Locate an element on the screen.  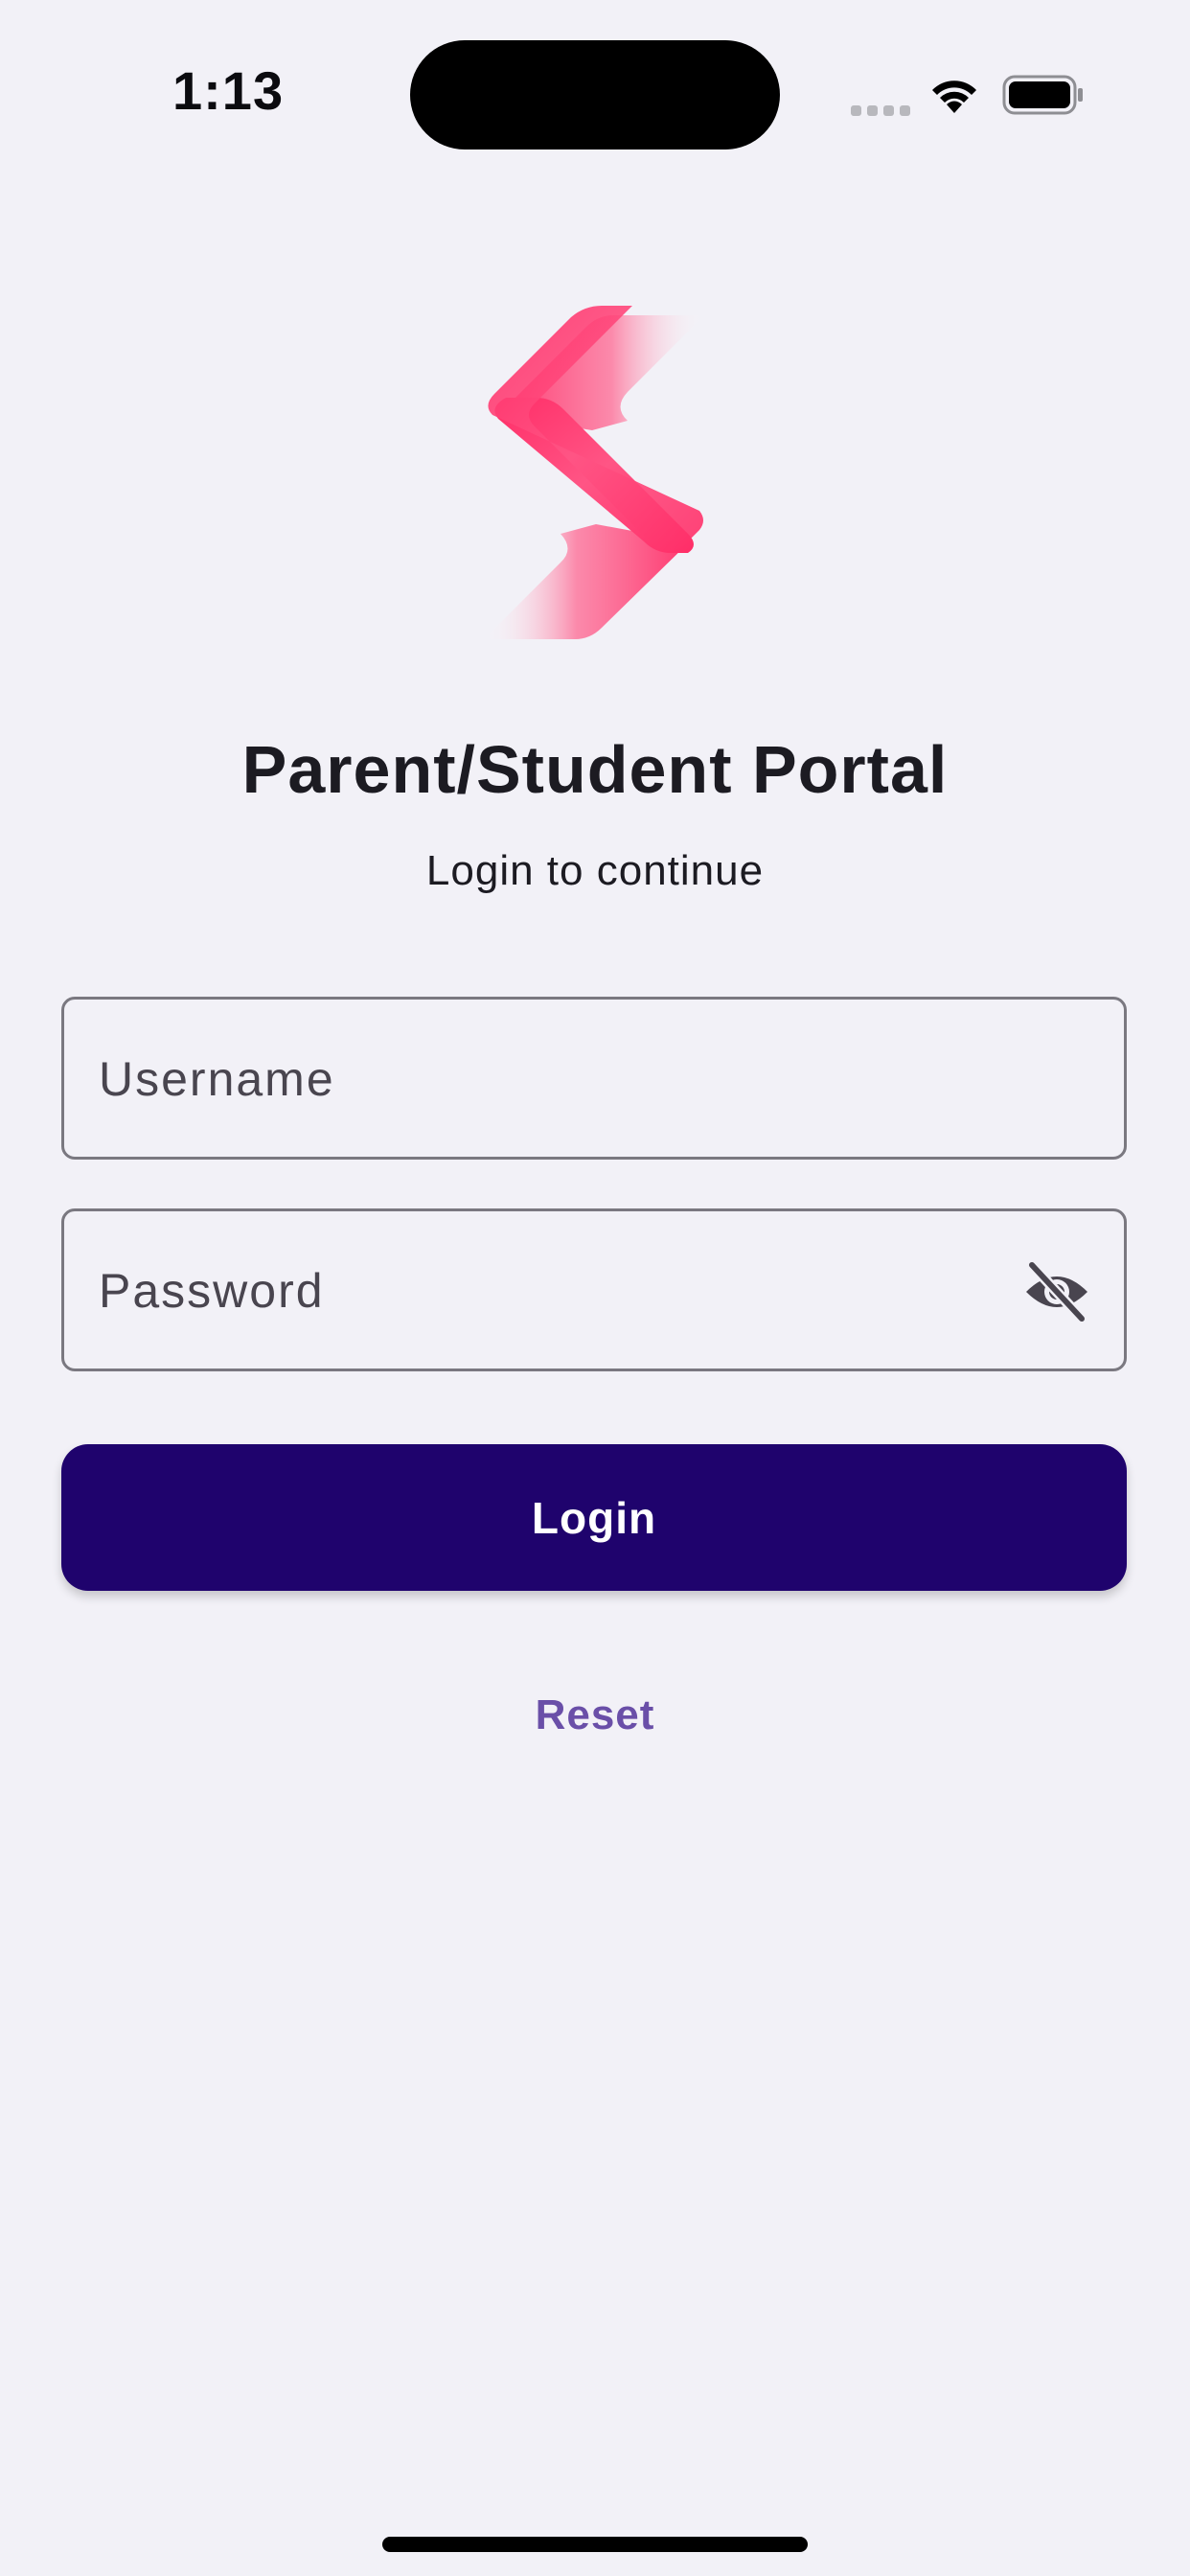
dynamic-island is located at coordinates (595, 95).